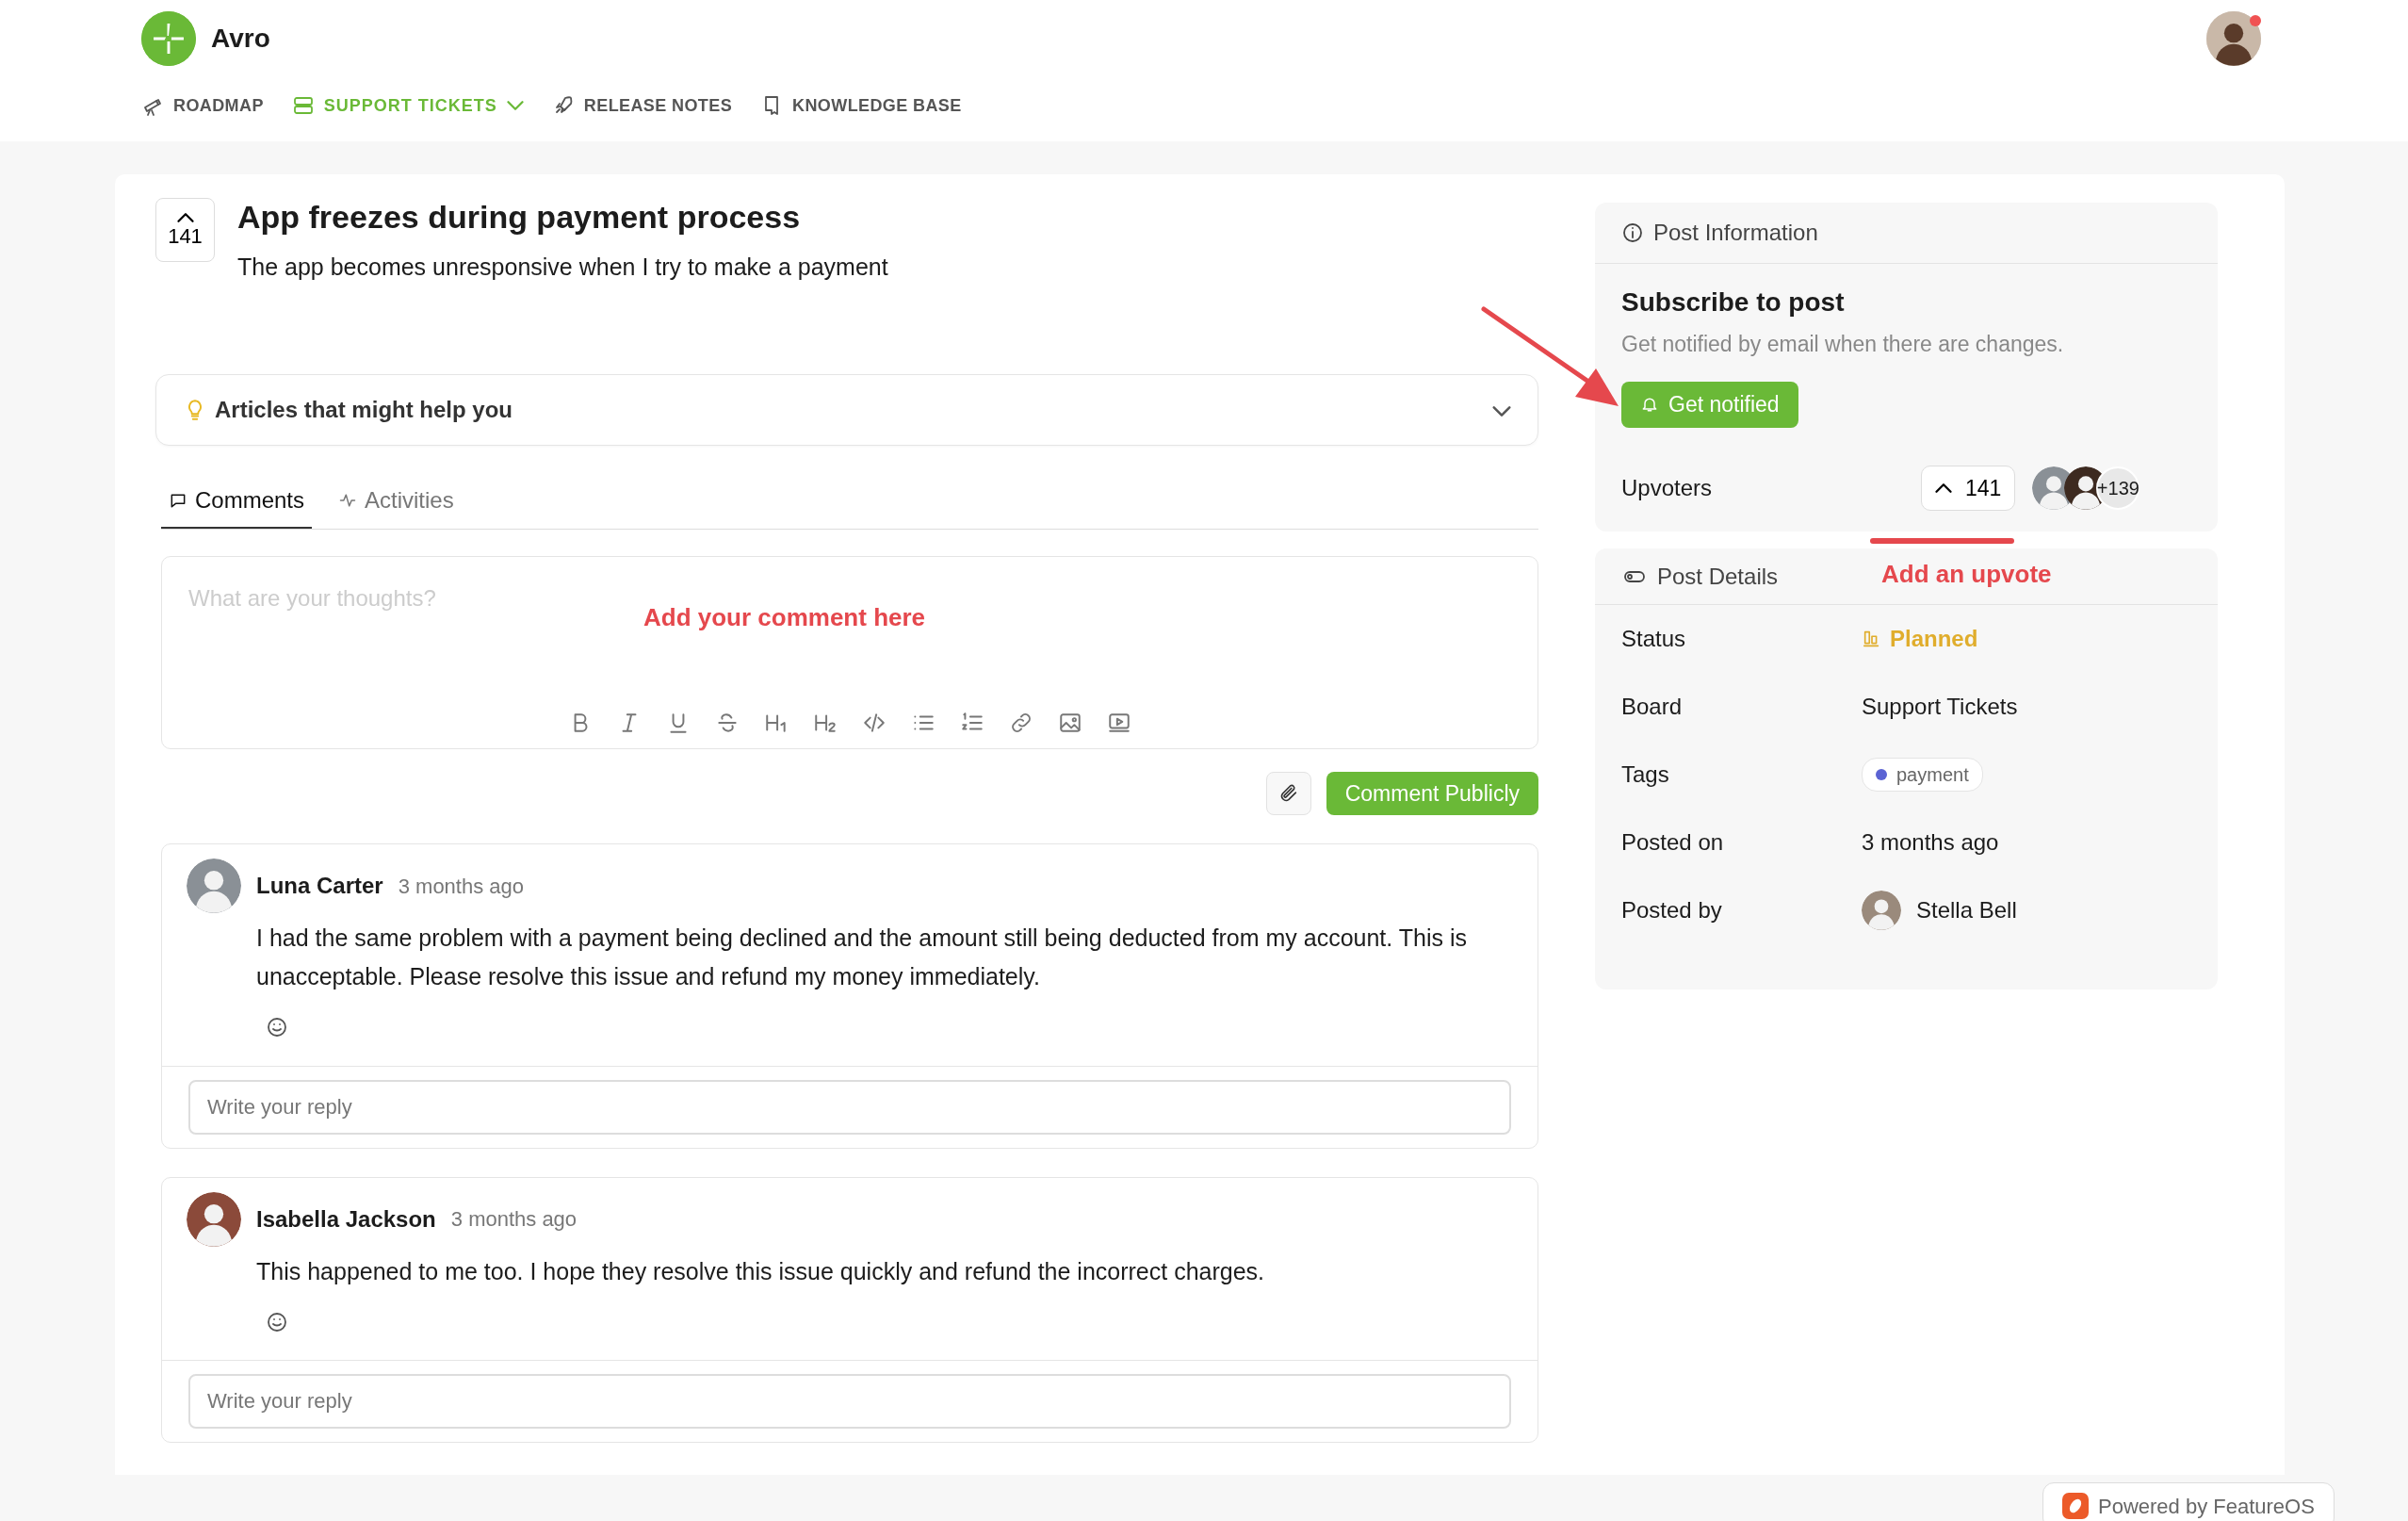 The height and width of the screenshot is (1521, 2408). What do you see at coordinates (1632, 232) in the screenshot?
I see `info-icon` at bounding box center [1632, 232].